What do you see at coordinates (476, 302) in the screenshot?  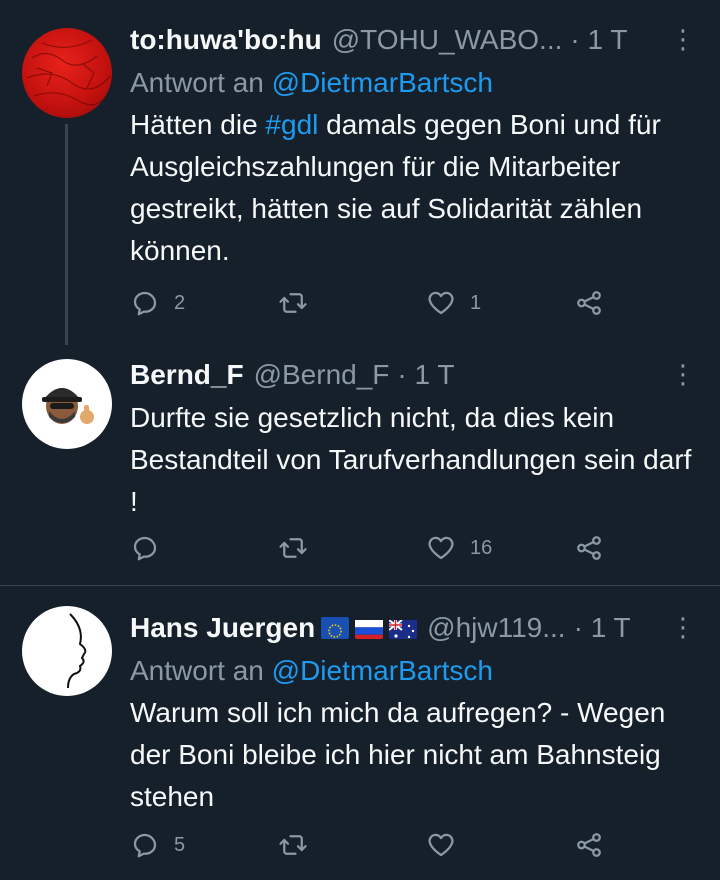 I see `like-count: 1` at bounding box center [476, 302].